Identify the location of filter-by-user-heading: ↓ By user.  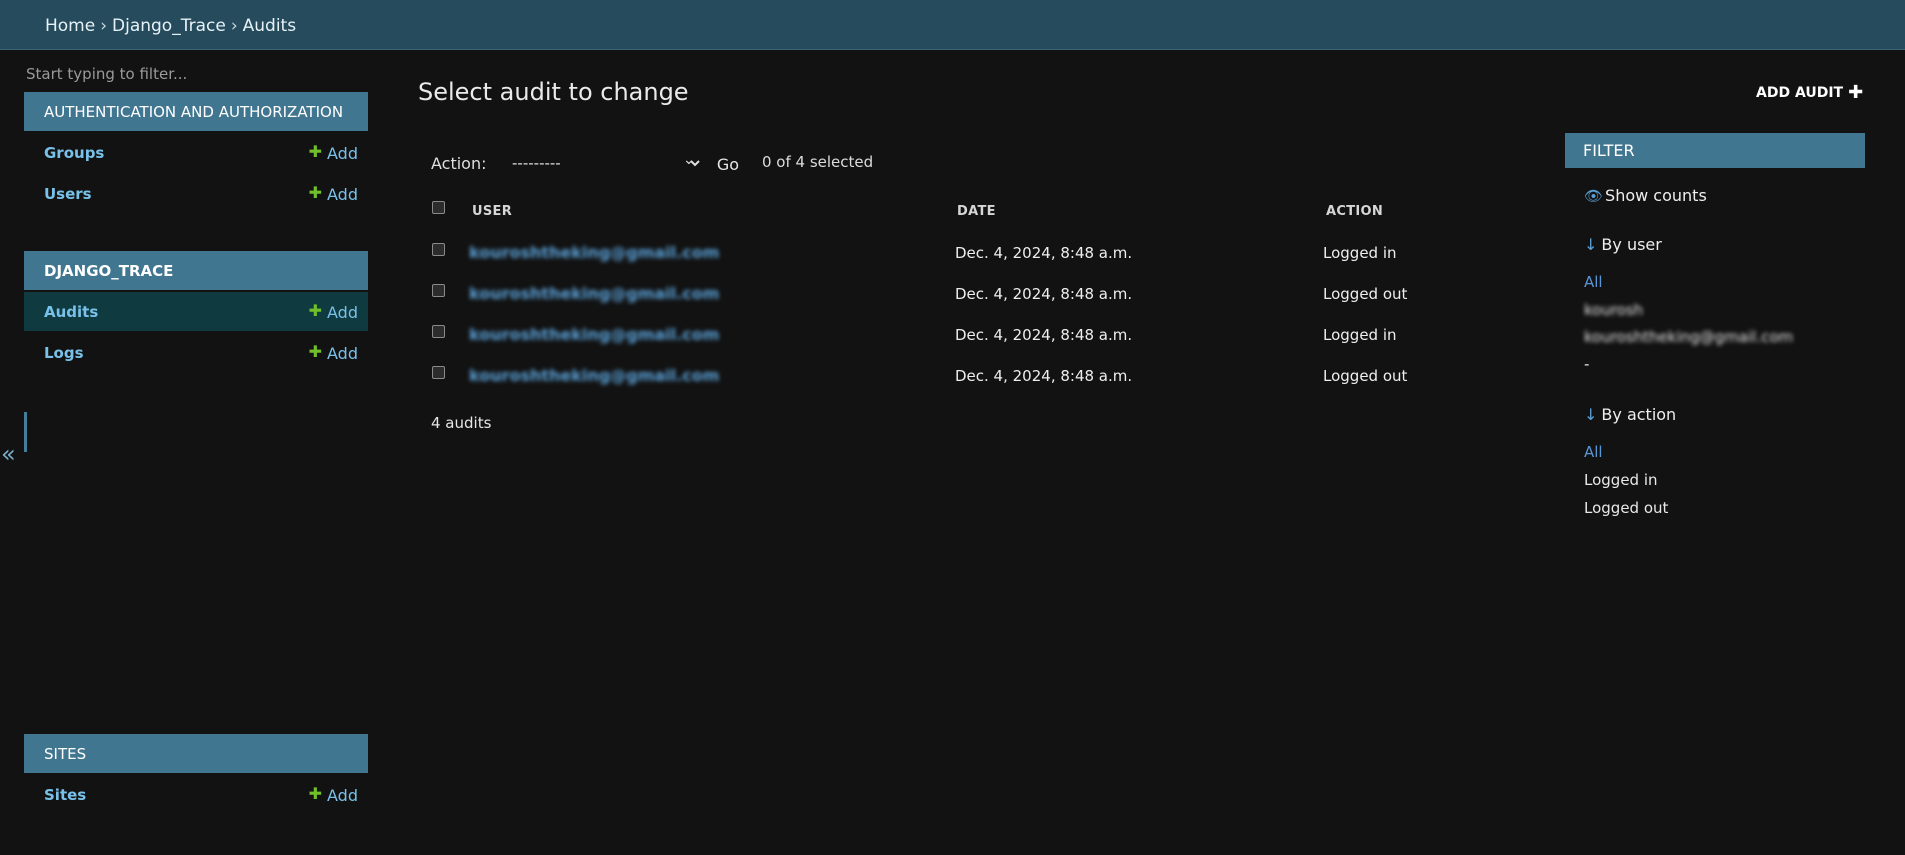
(1623, 244).